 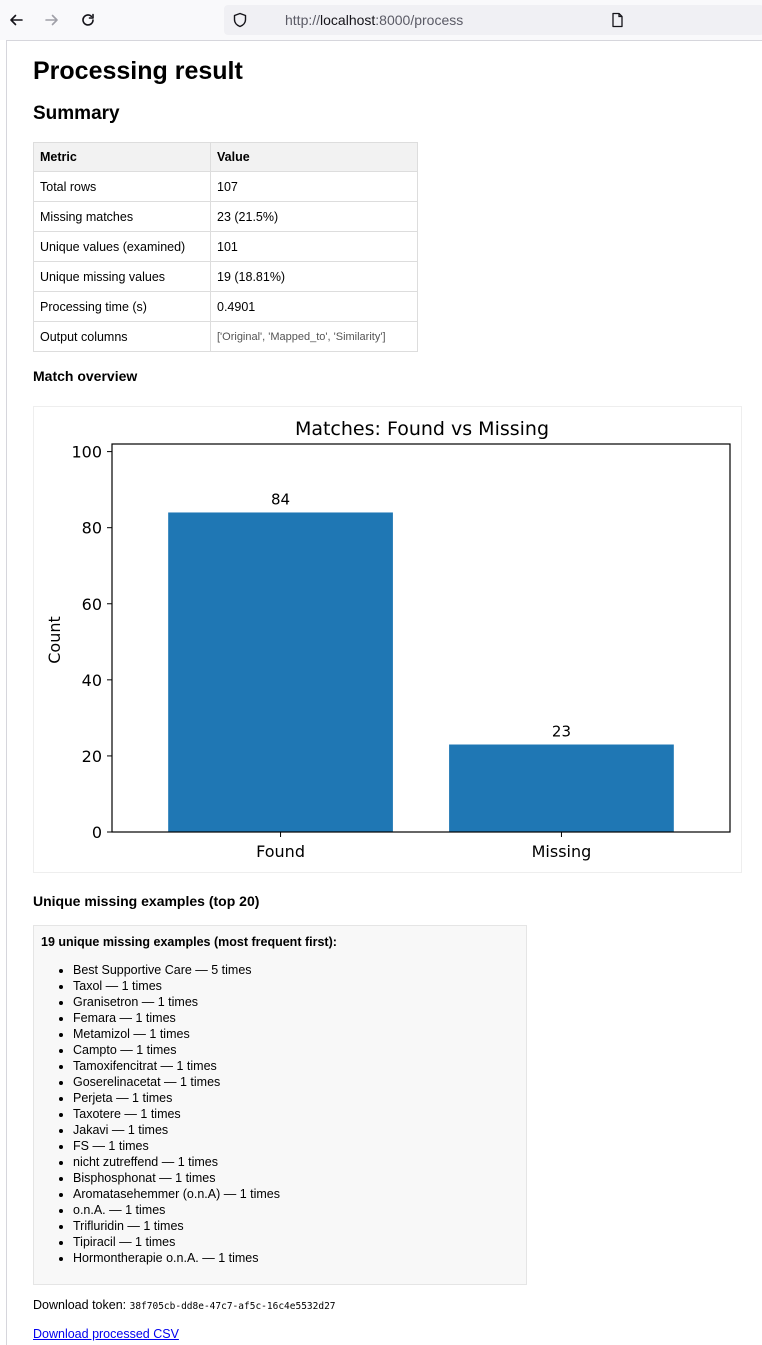 What do you see at coordinates (54, 640) in the screenshot?
I see `y-axis-label: Count` at bounding box center [54, 640].